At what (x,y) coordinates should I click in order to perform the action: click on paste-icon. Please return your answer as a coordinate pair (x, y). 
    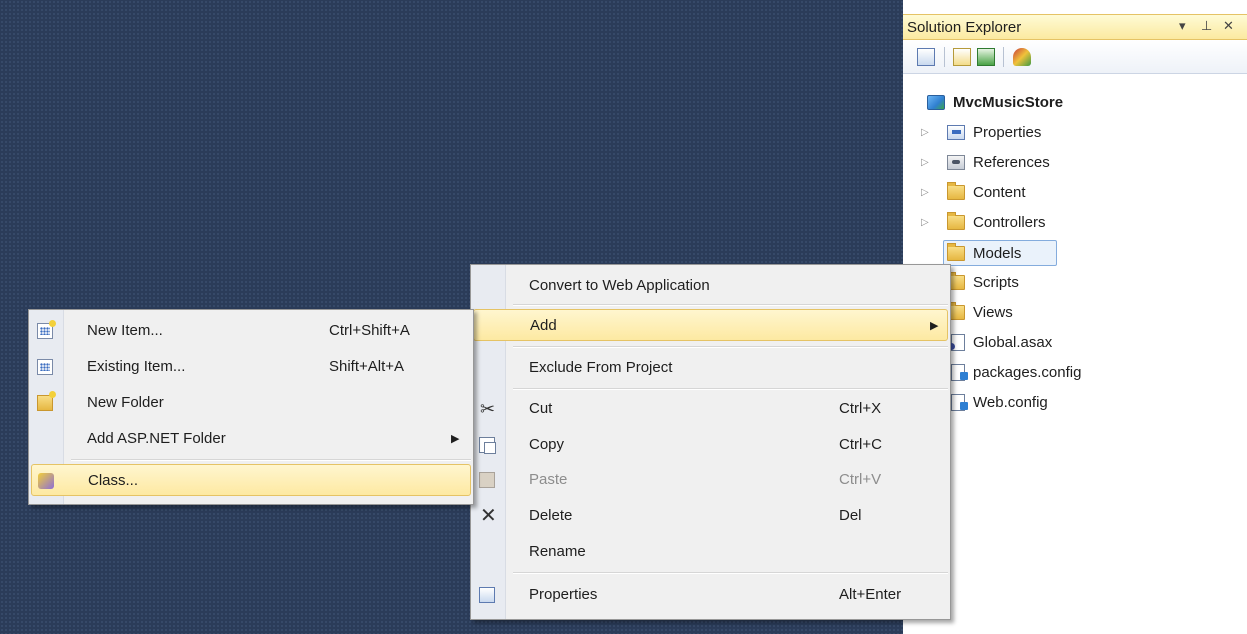
    Looking at the image, I should click on (487, 480).